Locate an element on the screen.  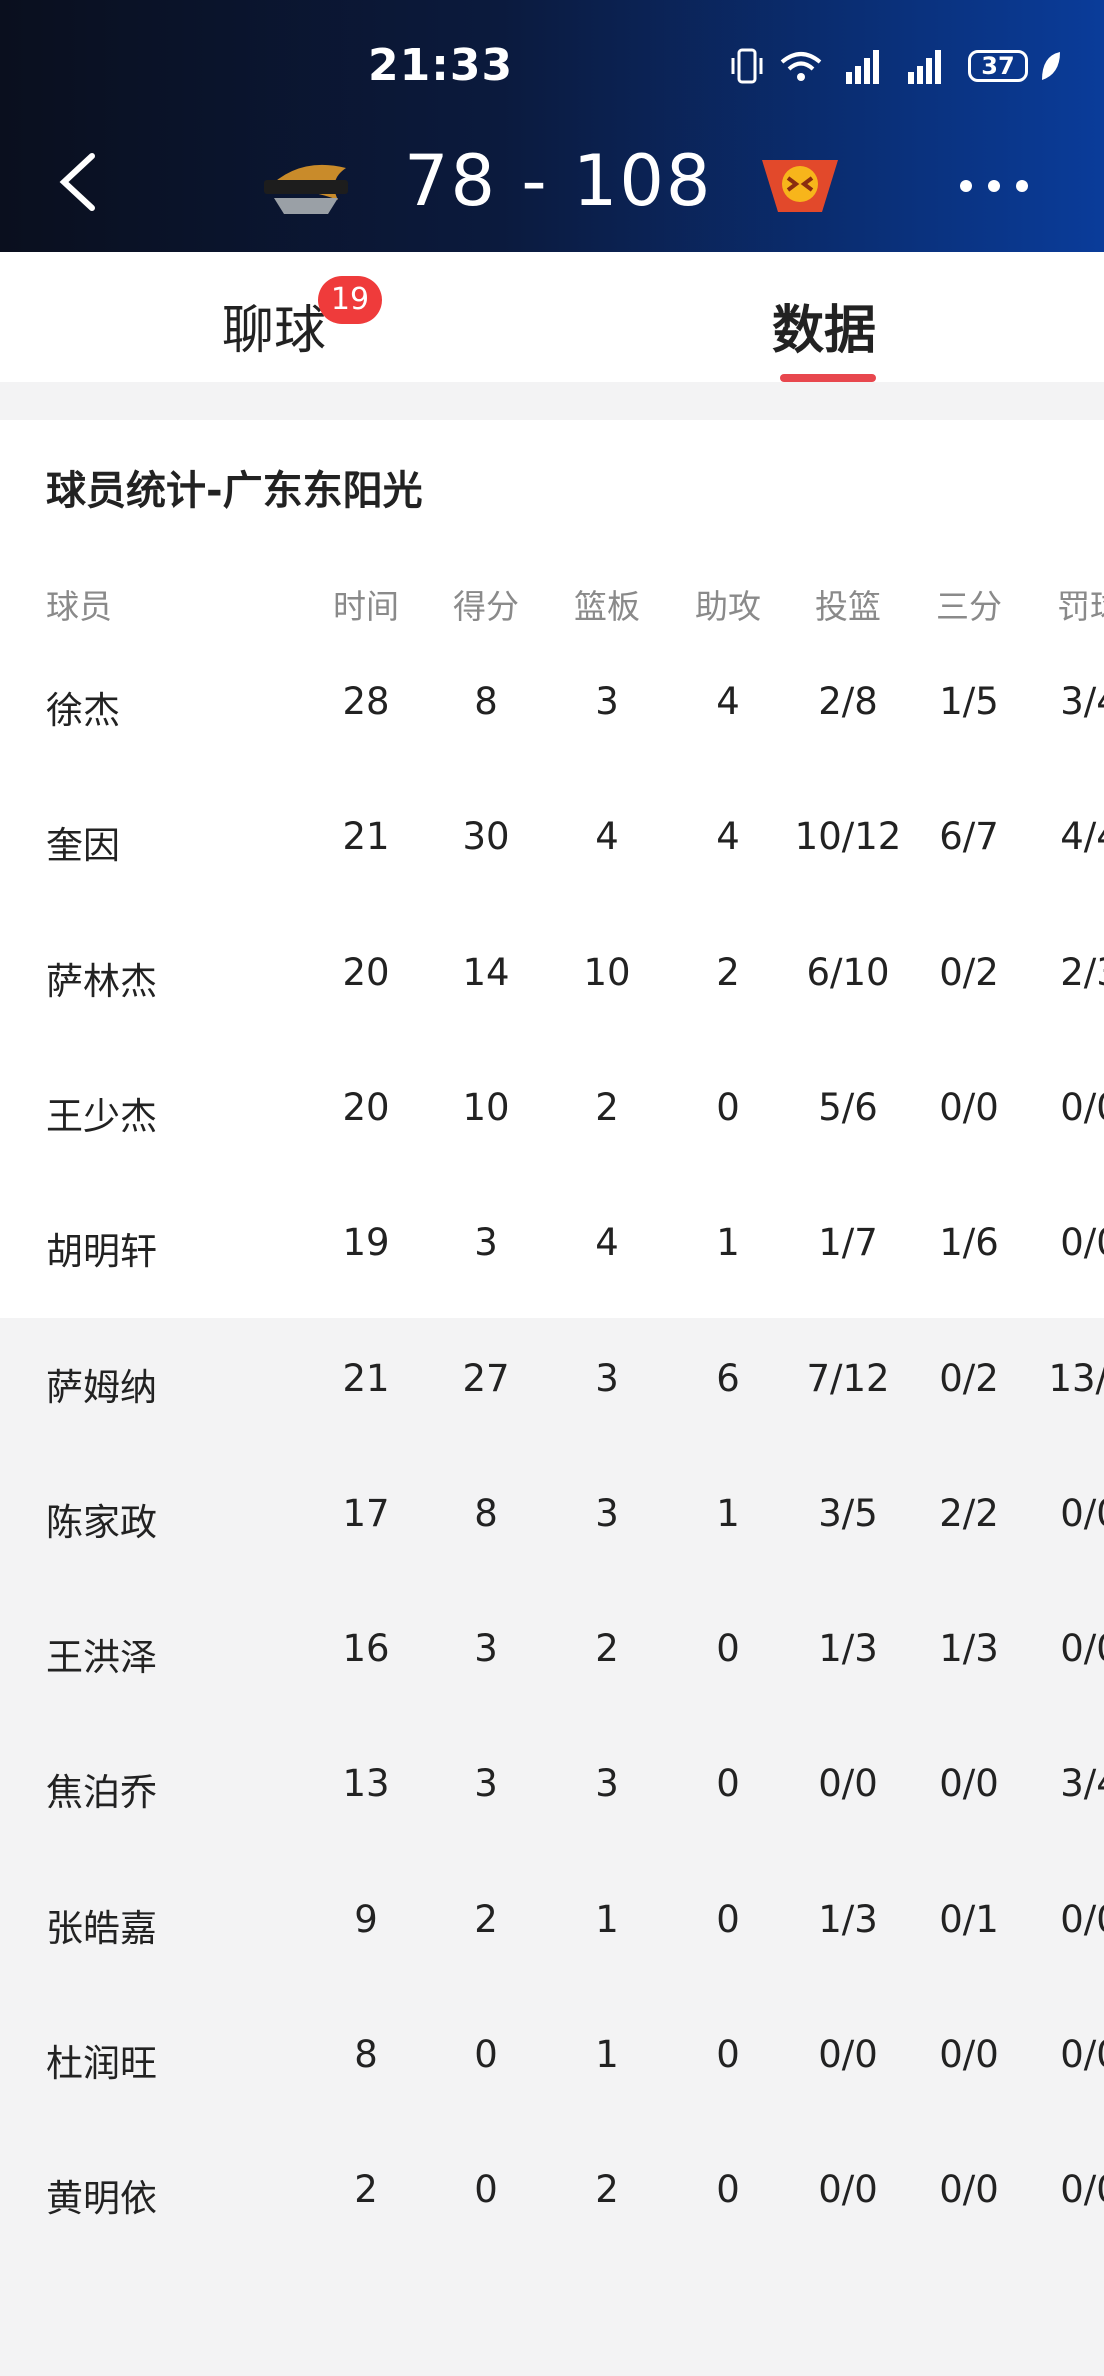
more-options-button is located at coordinates (995, 187).